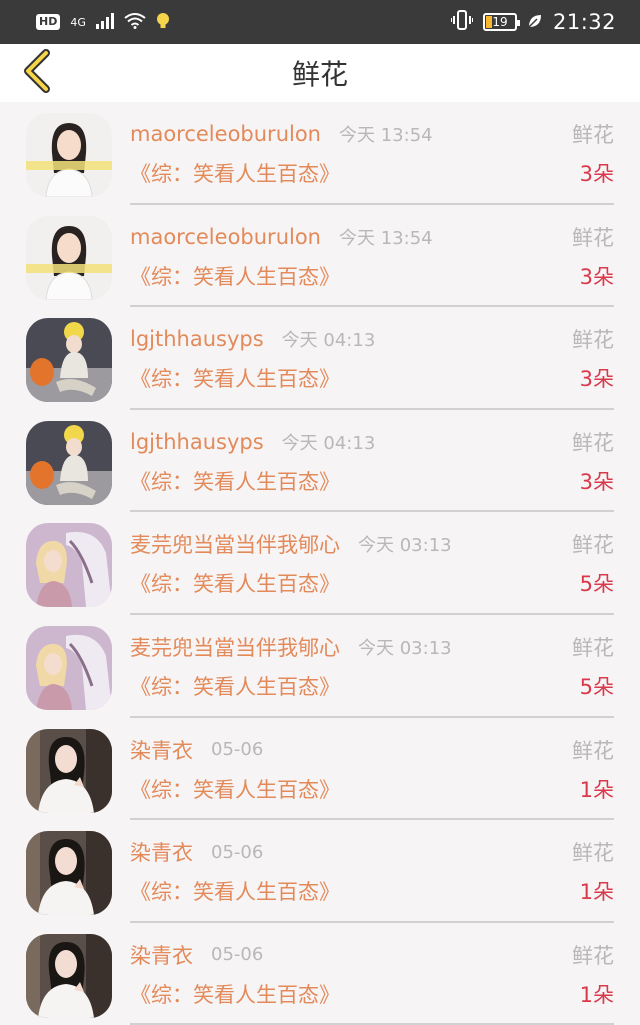 The width and height of the screenshot is (640, 1025). I want to click on leaf-icon, so click(535, 22).